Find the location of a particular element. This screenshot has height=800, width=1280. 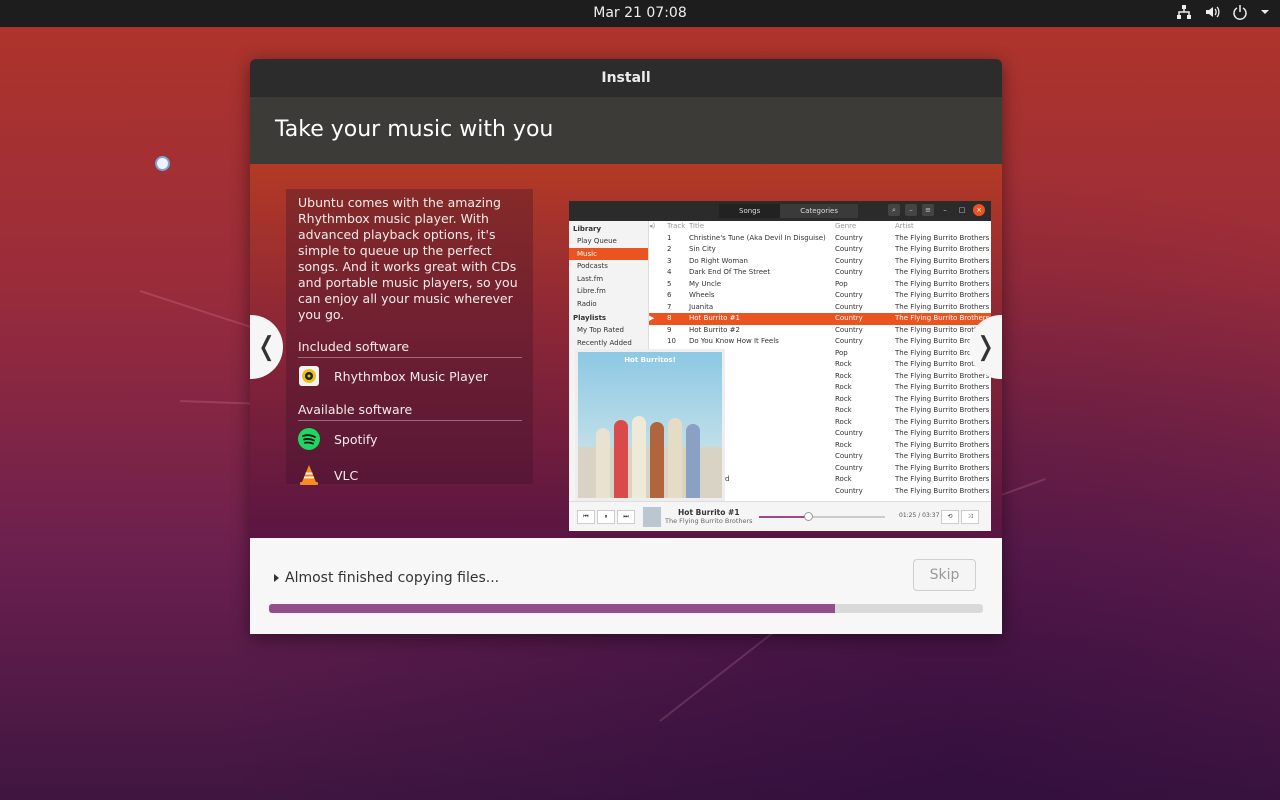

sidebar-item: Last.fm is located at coordinates (590, 278).